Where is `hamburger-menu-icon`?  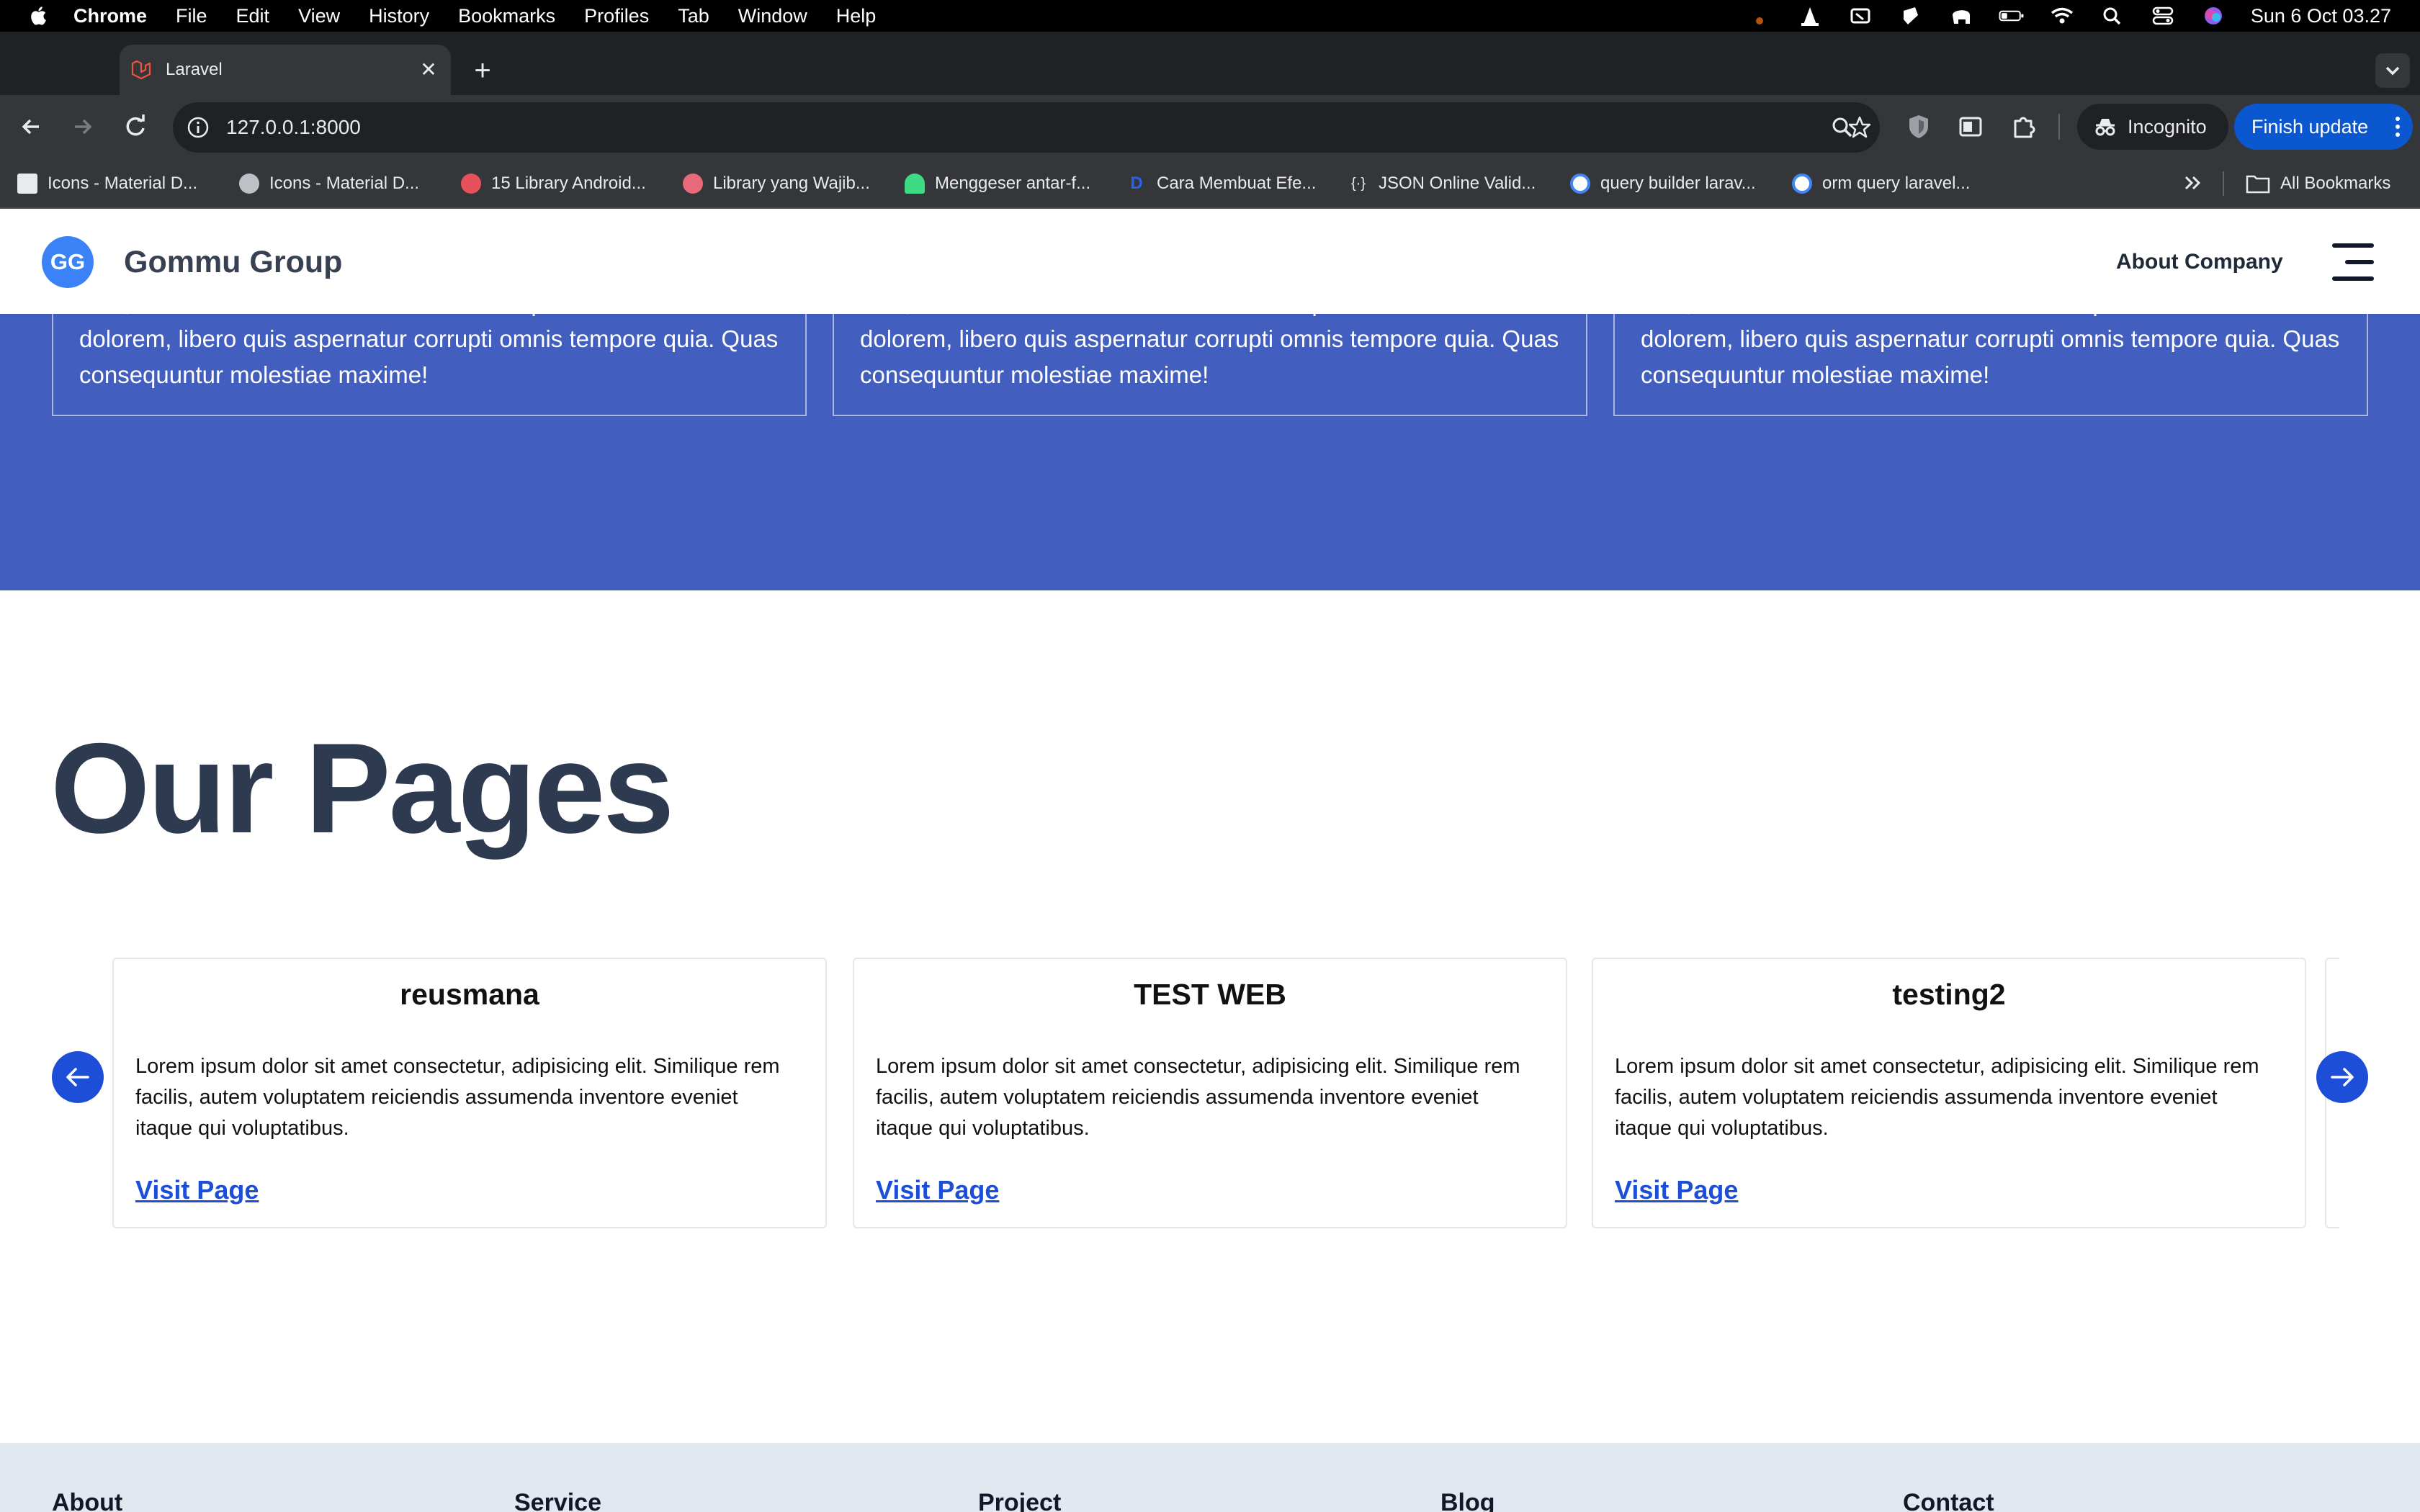
hamburger-menu-icon is located at coordinates (2353, 262).